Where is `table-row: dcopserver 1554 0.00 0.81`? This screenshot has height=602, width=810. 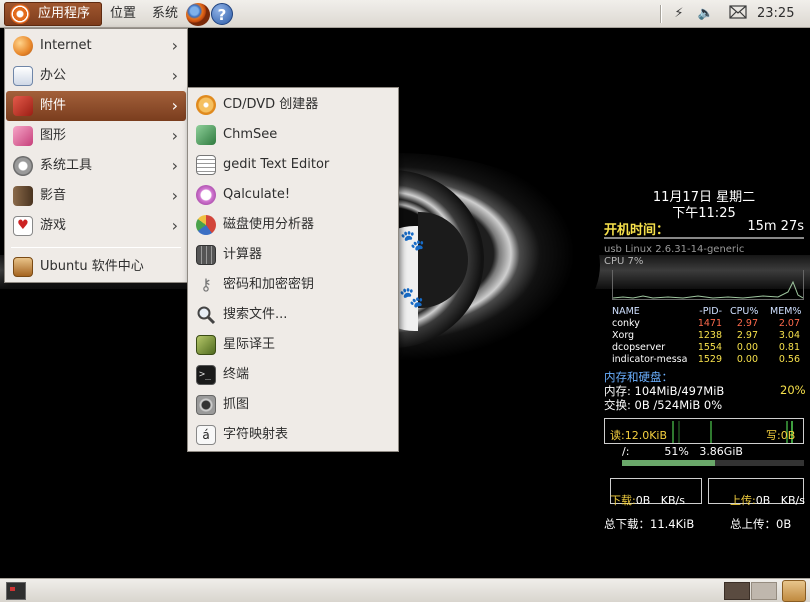 table-row: dcopserver 1554 0.00 0.81 is located at coordinates (708, 348).